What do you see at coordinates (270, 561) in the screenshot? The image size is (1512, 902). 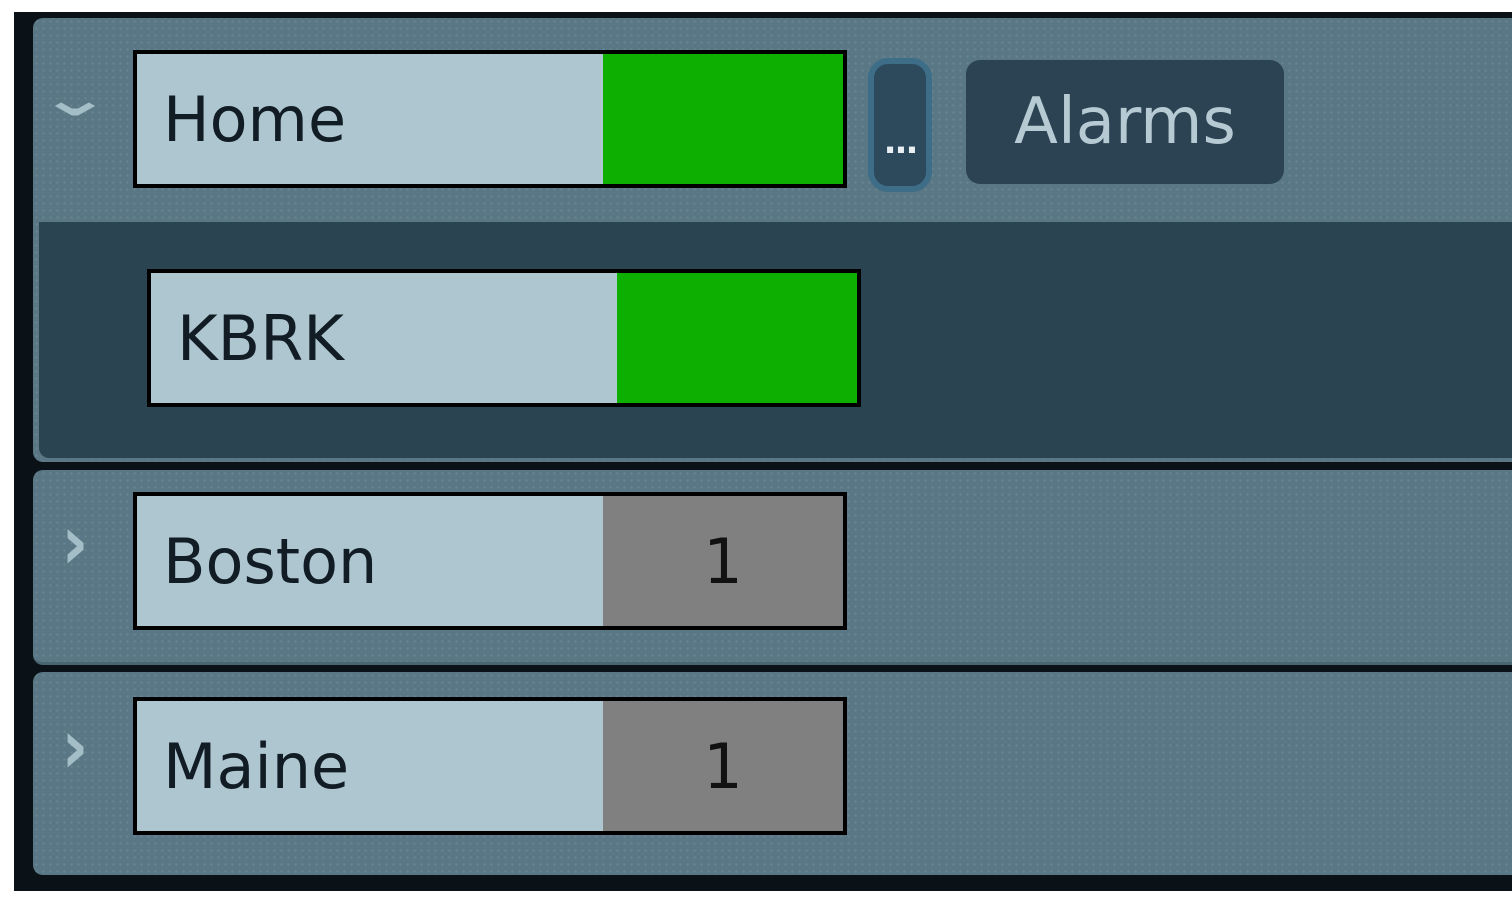 I see `node-label: Boston` at bounding box center [270, 561].